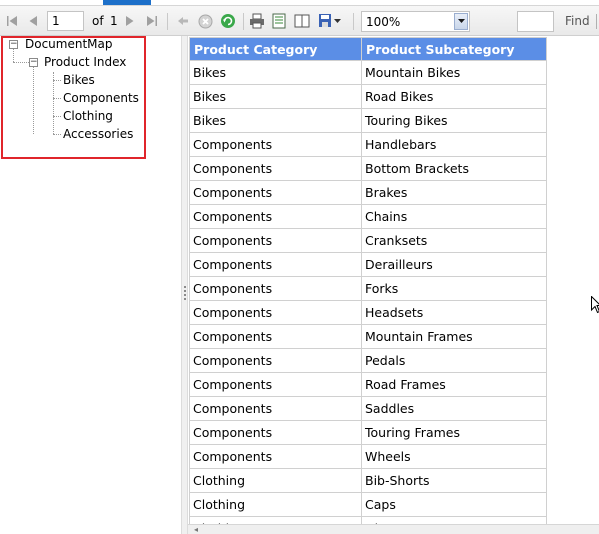 The width and height of the screenshot is (599, 534). I want to click on cell-subcategory: Cranksets, so click(454, 240).